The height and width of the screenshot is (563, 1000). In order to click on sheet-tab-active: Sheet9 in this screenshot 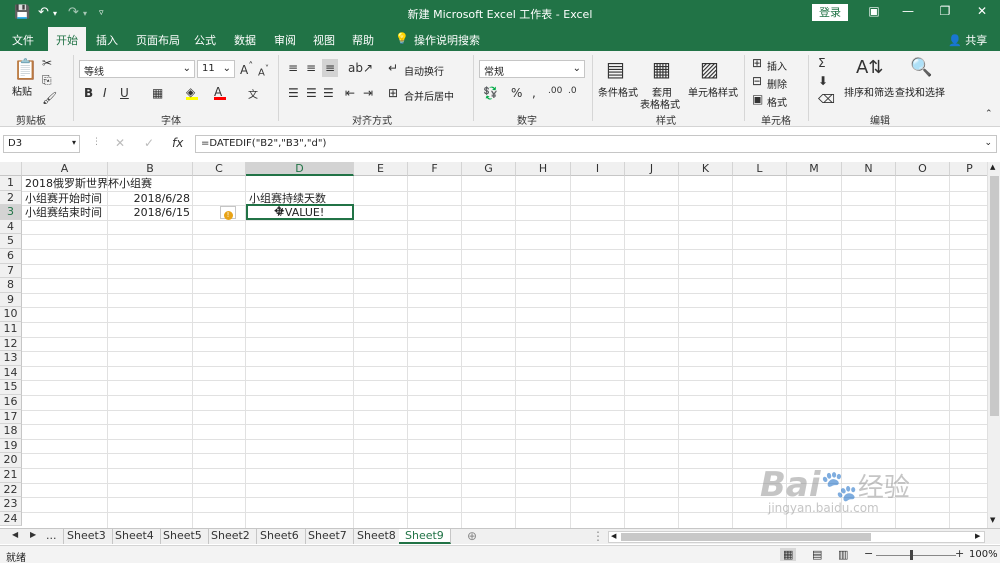, I will do `click(425, 536)`.